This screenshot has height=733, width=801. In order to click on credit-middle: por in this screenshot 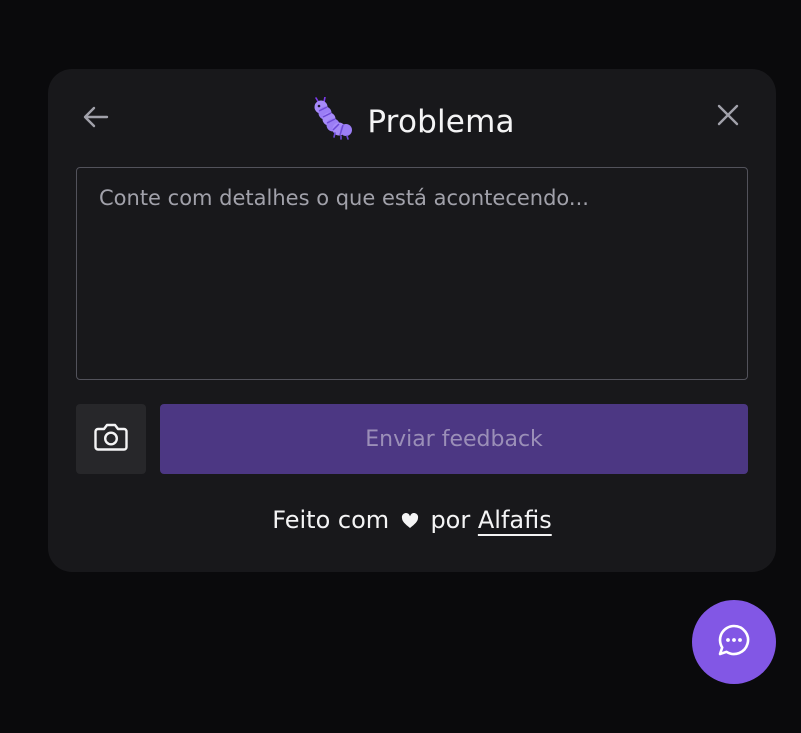, I will do `click(450, 520)`.